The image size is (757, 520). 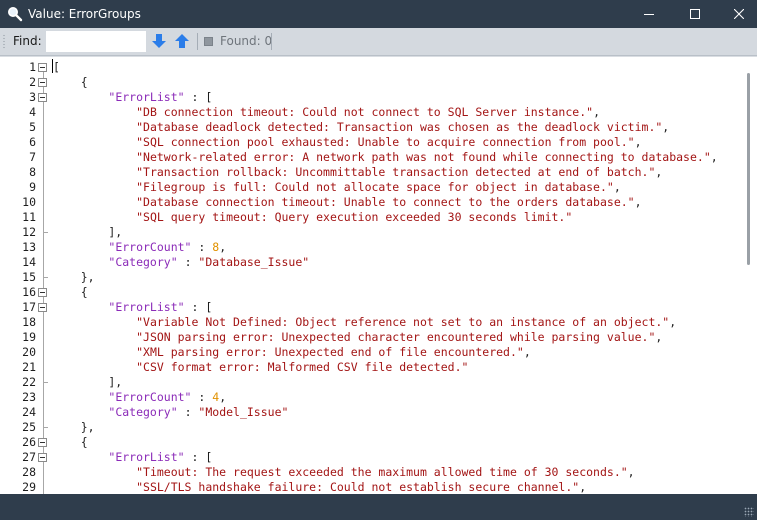 I want to click on line-number: 6, so click(x=32, y=142).